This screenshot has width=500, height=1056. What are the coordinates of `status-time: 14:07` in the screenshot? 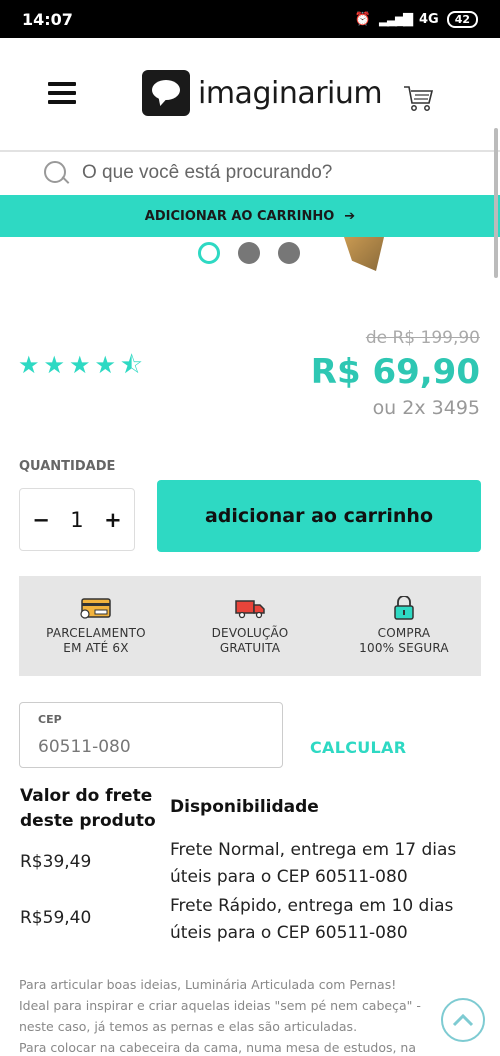 It's located at (47, 19).